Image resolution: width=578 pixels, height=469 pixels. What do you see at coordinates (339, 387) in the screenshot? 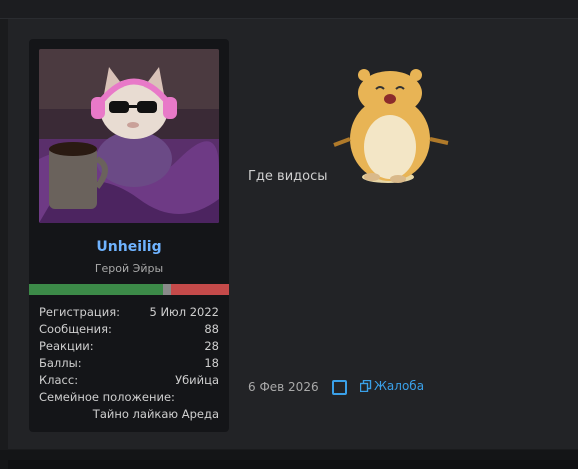
I see `select-post-checkbox` at bounding box center [339, 387].